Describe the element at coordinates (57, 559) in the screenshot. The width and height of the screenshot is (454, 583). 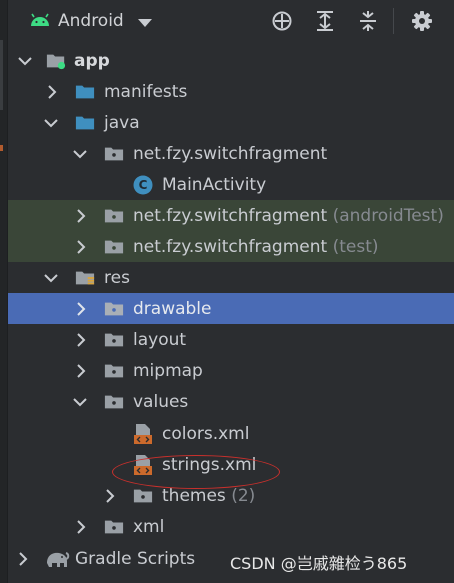
I see `gradle-elephant-icon` at that location.